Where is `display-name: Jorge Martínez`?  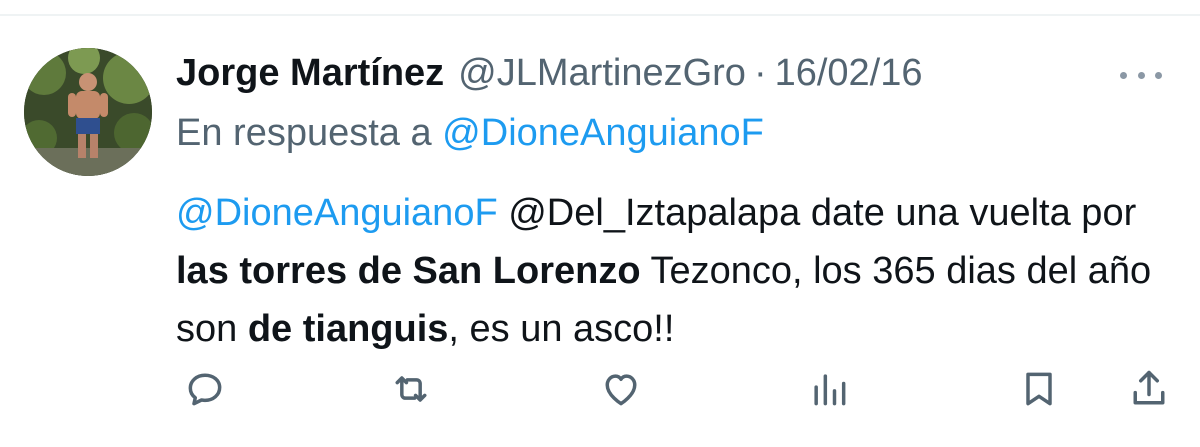
display-name: Jorge Martínez is located at coordinates (310, 73).